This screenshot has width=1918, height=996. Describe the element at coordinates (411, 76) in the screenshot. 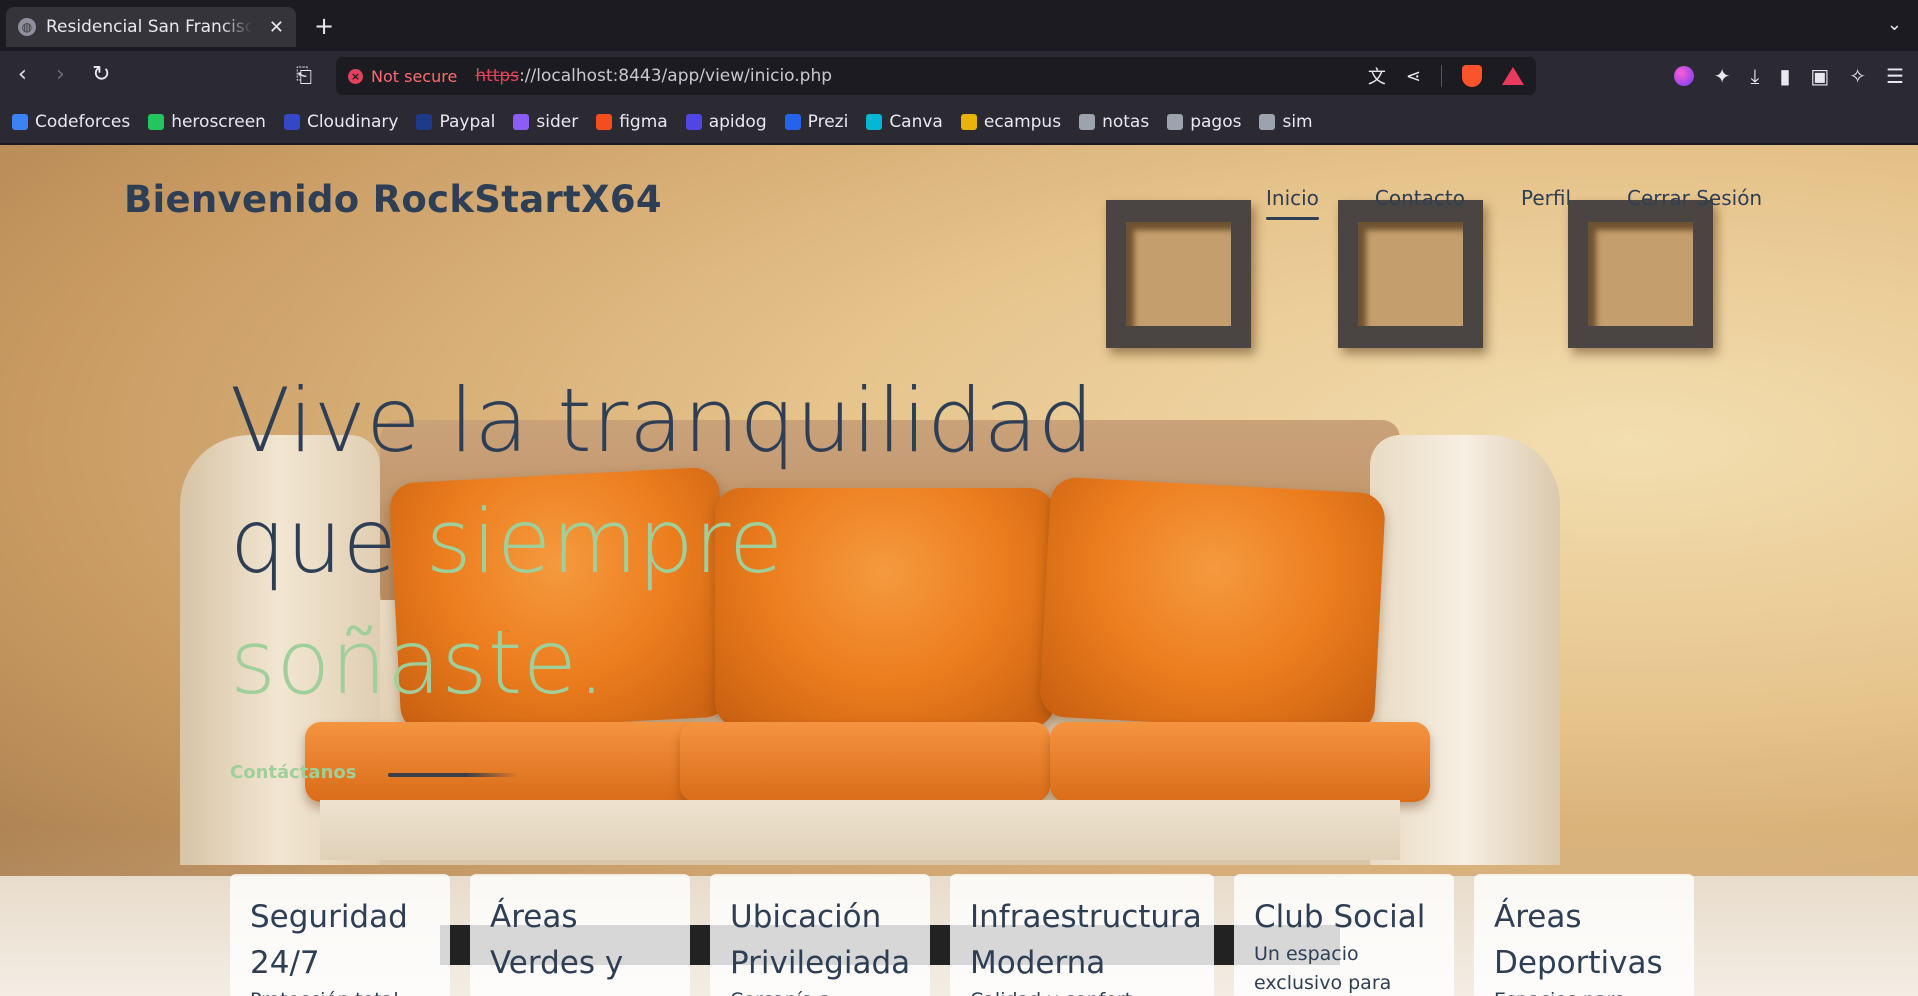

I see `security-indicator: × Not secure` at that location.